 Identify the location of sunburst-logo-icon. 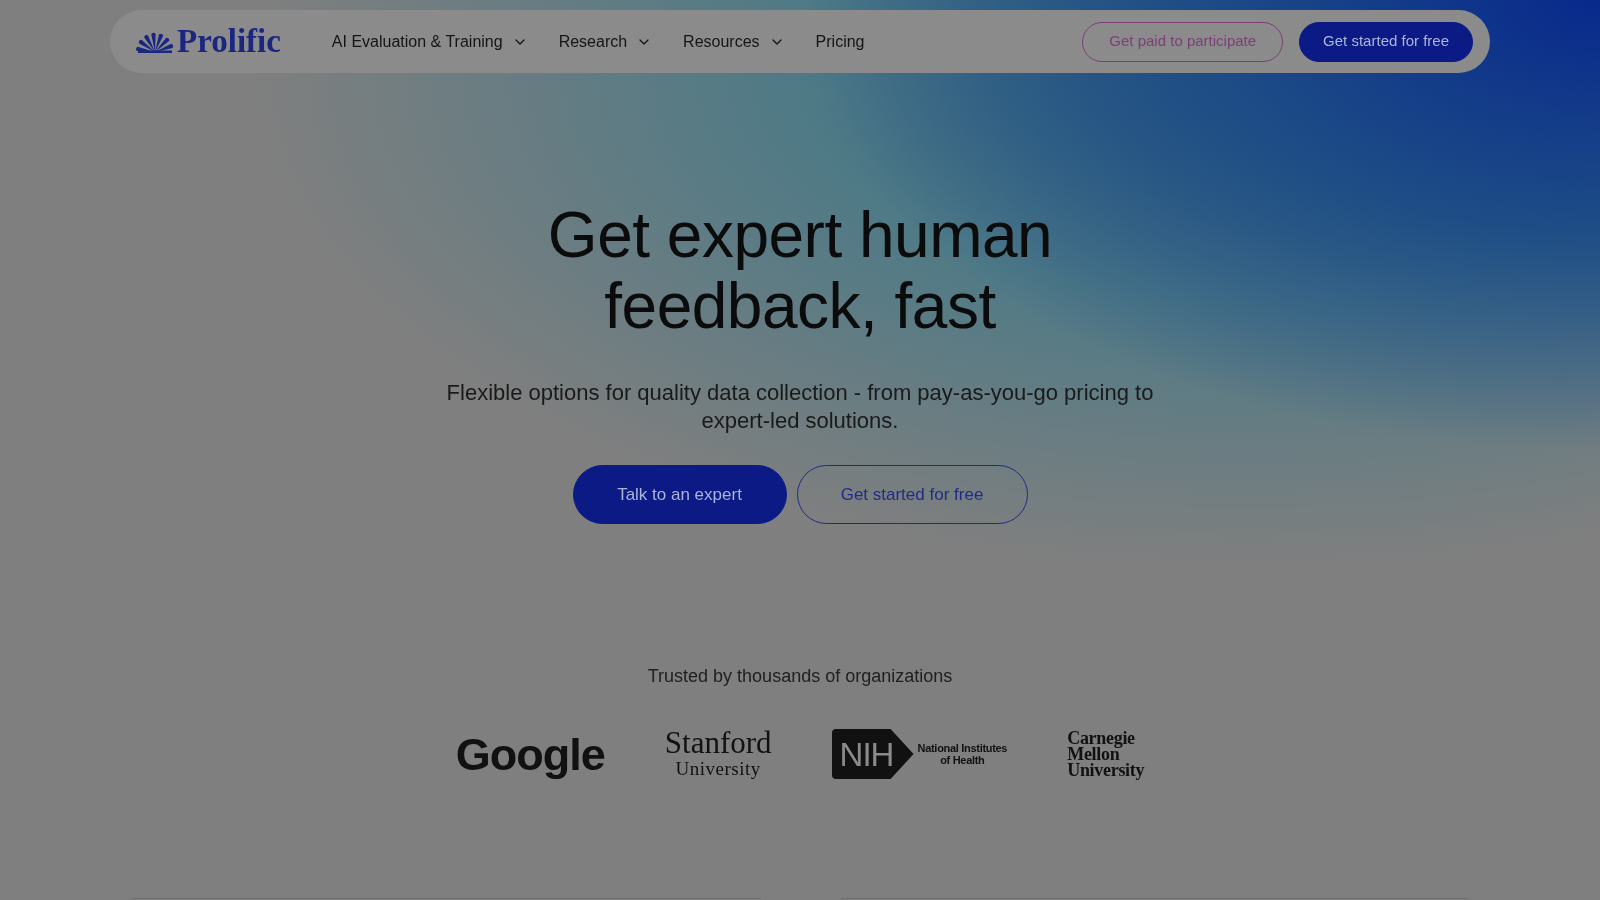
(155, 41).